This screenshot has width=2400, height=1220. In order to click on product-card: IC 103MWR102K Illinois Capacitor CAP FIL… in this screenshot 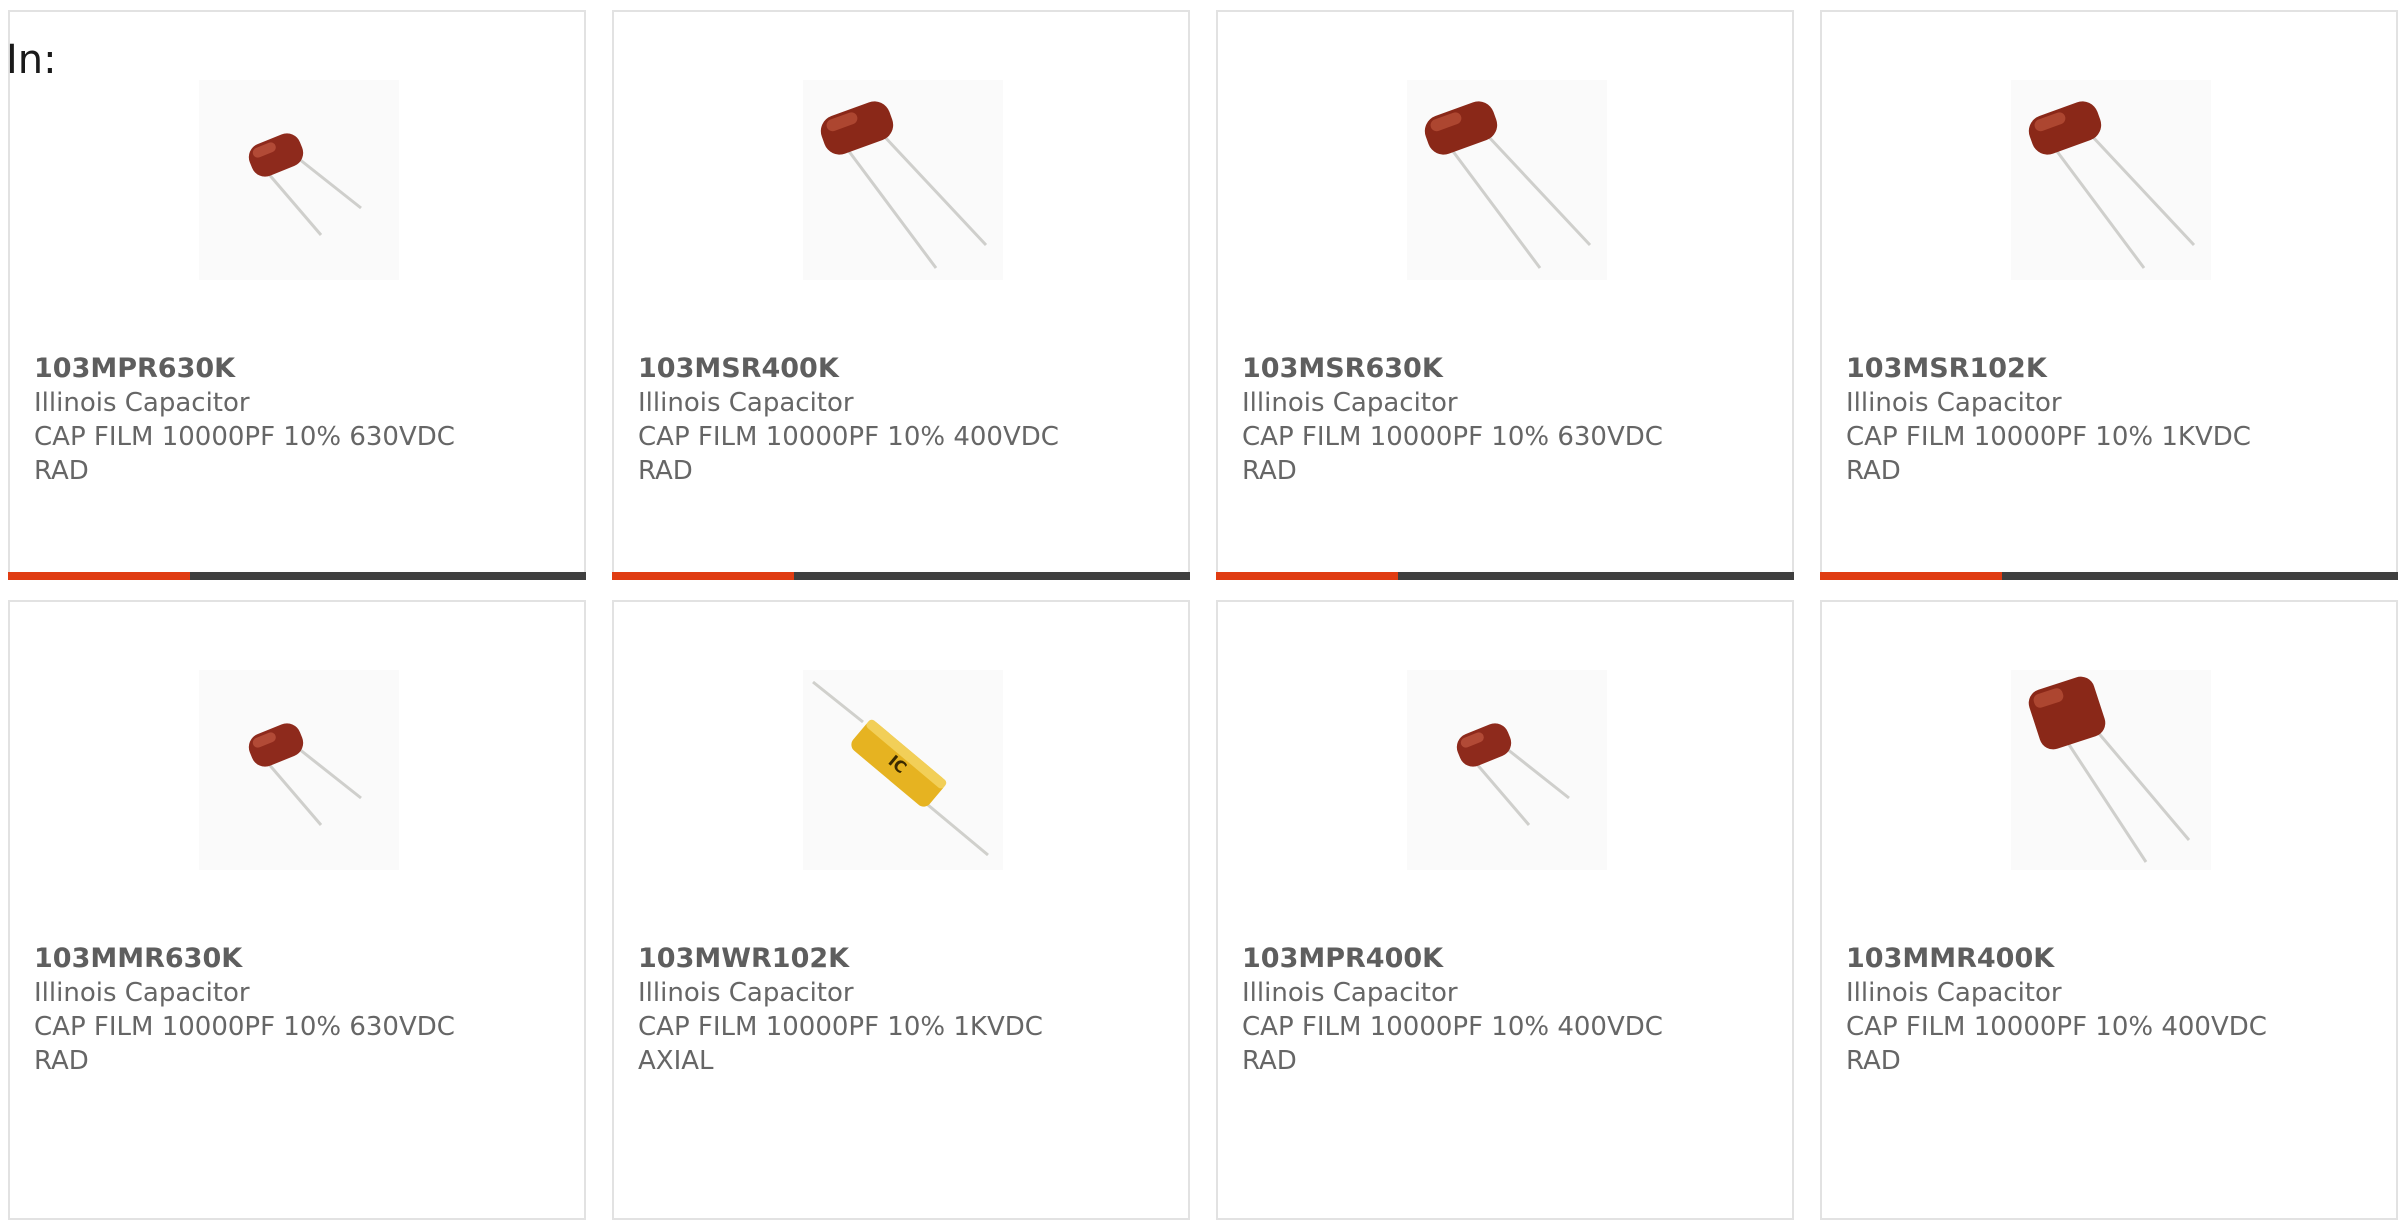, I will do `click(901, 910)`.